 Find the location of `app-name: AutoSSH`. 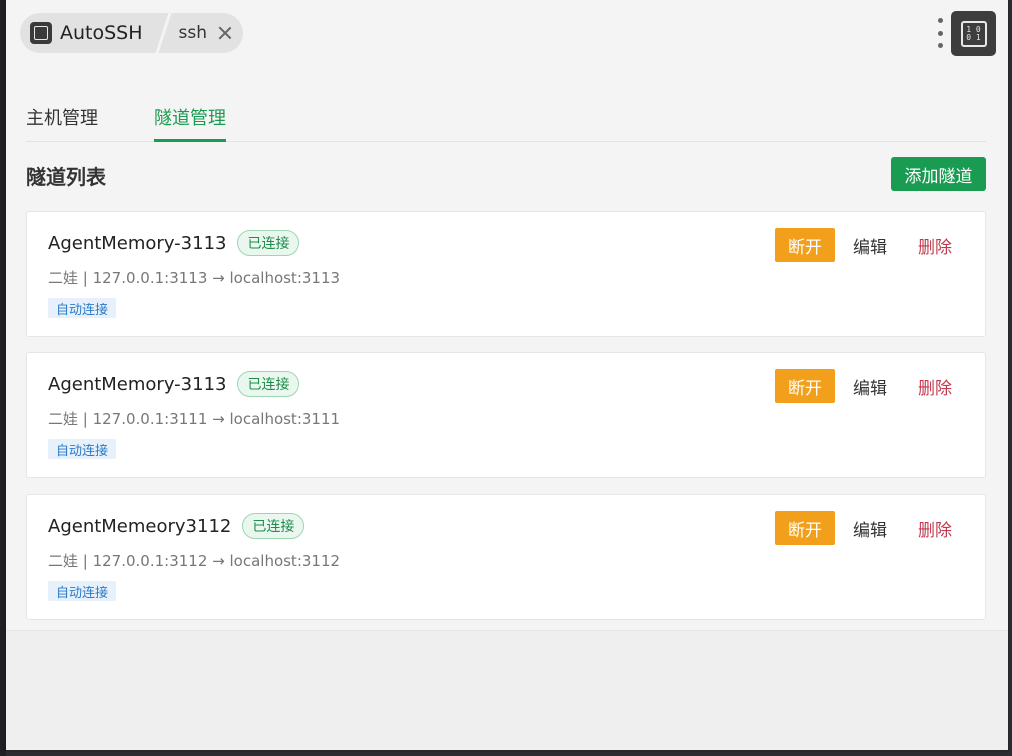

app-name: AutoSSH is located at coordinates (101, 33).